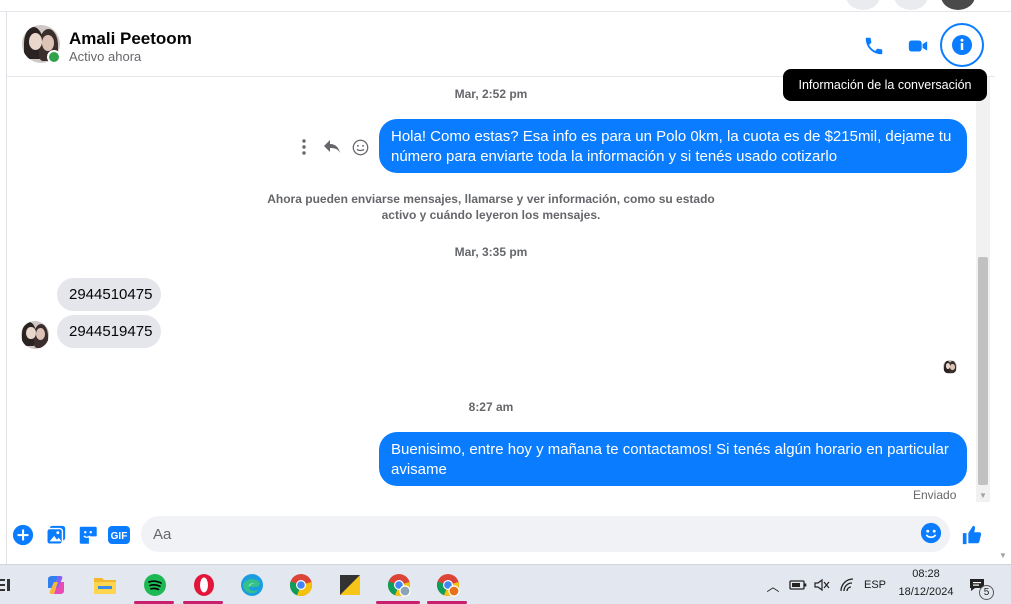 The height and width of the screenshot is (604, 1011). What do you see at coordinates (958, 5) in the screenshot?
I see `profile-avatar` at bounding box center [958, 5].